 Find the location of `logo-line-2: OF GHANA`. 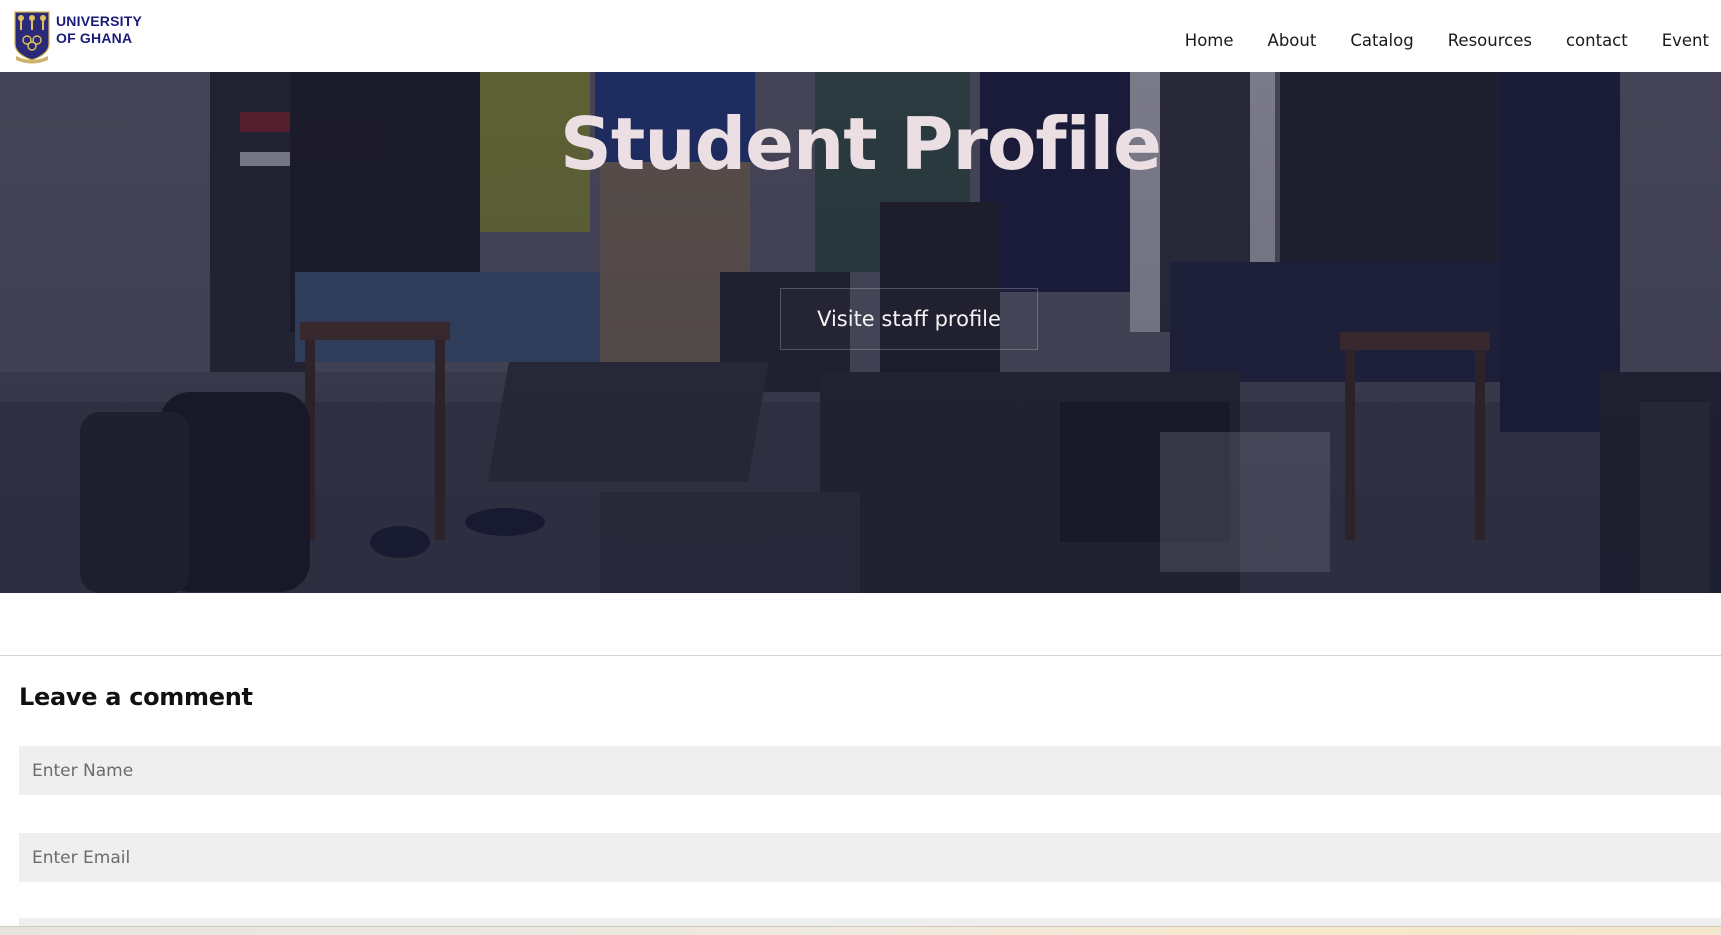

logo-line-2: OF GHANA is located at coordinates (94, 38).